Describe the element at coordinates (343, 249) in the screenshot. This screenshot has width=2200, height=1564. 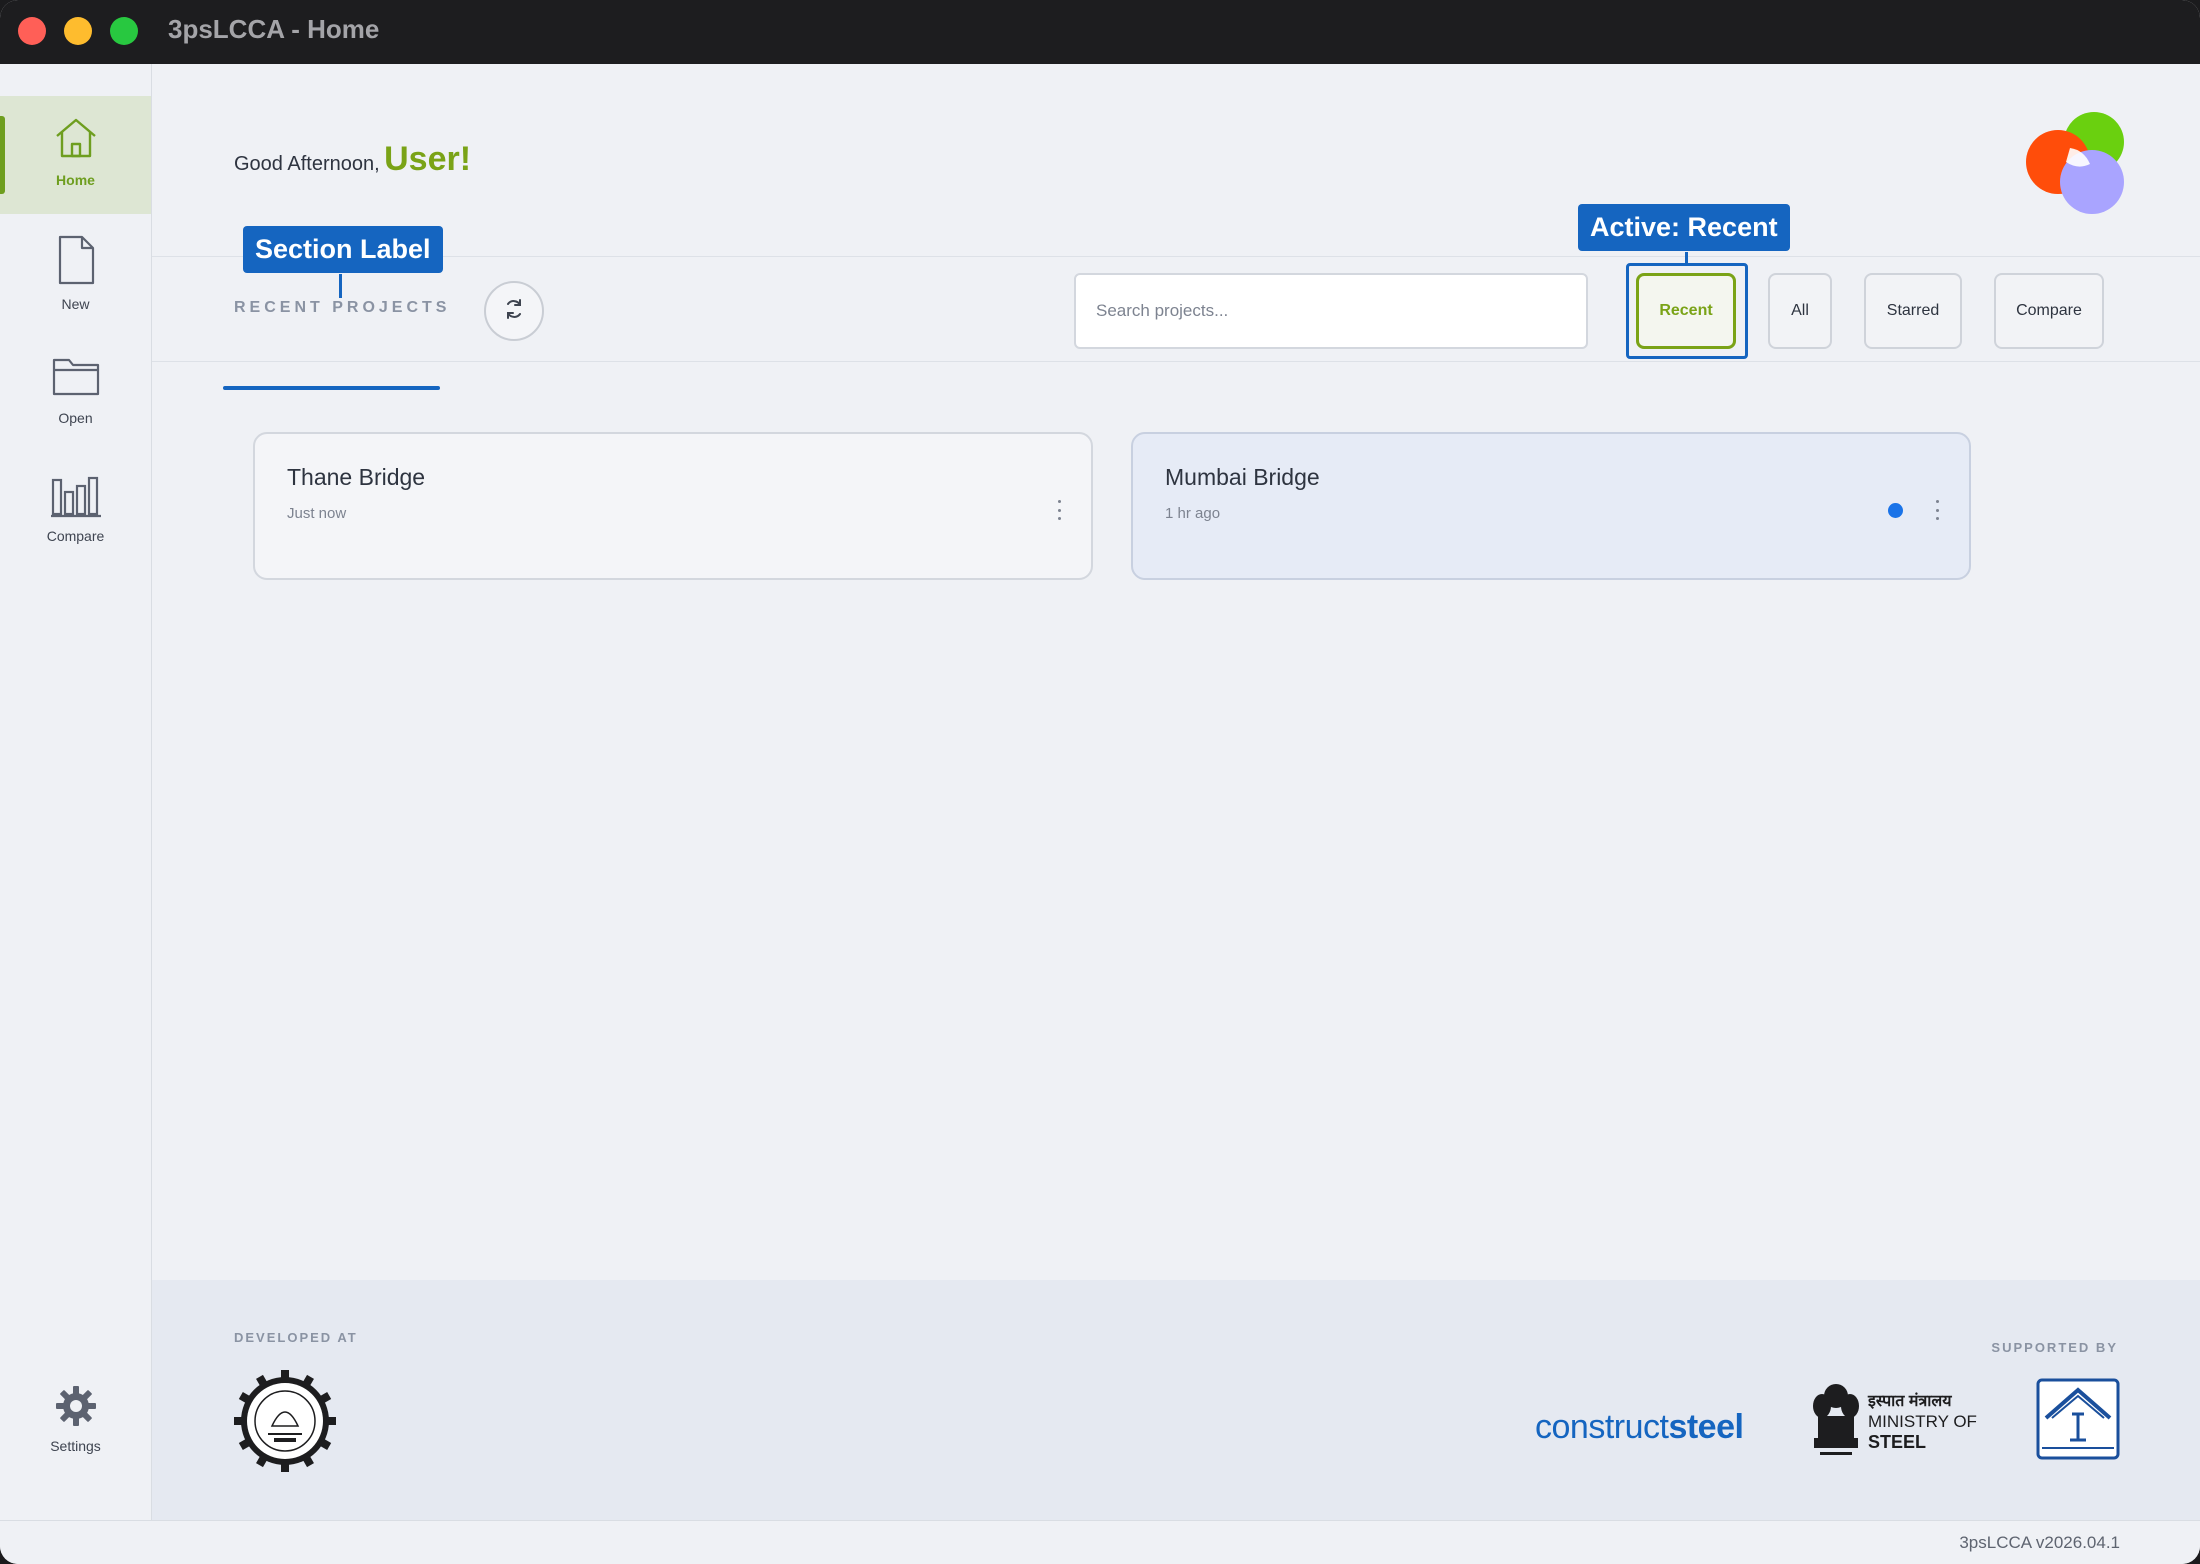
I see `annotation-section-label: Section Label` at that location.